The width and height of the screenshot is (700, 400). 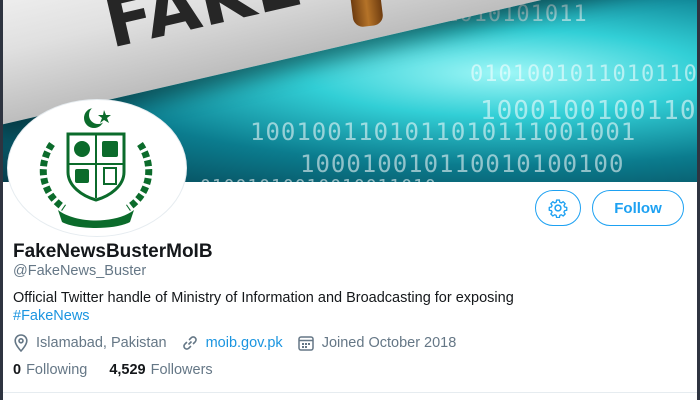 I want to click on binary-text: 100010010110010100100, so click(x=462, y=164).